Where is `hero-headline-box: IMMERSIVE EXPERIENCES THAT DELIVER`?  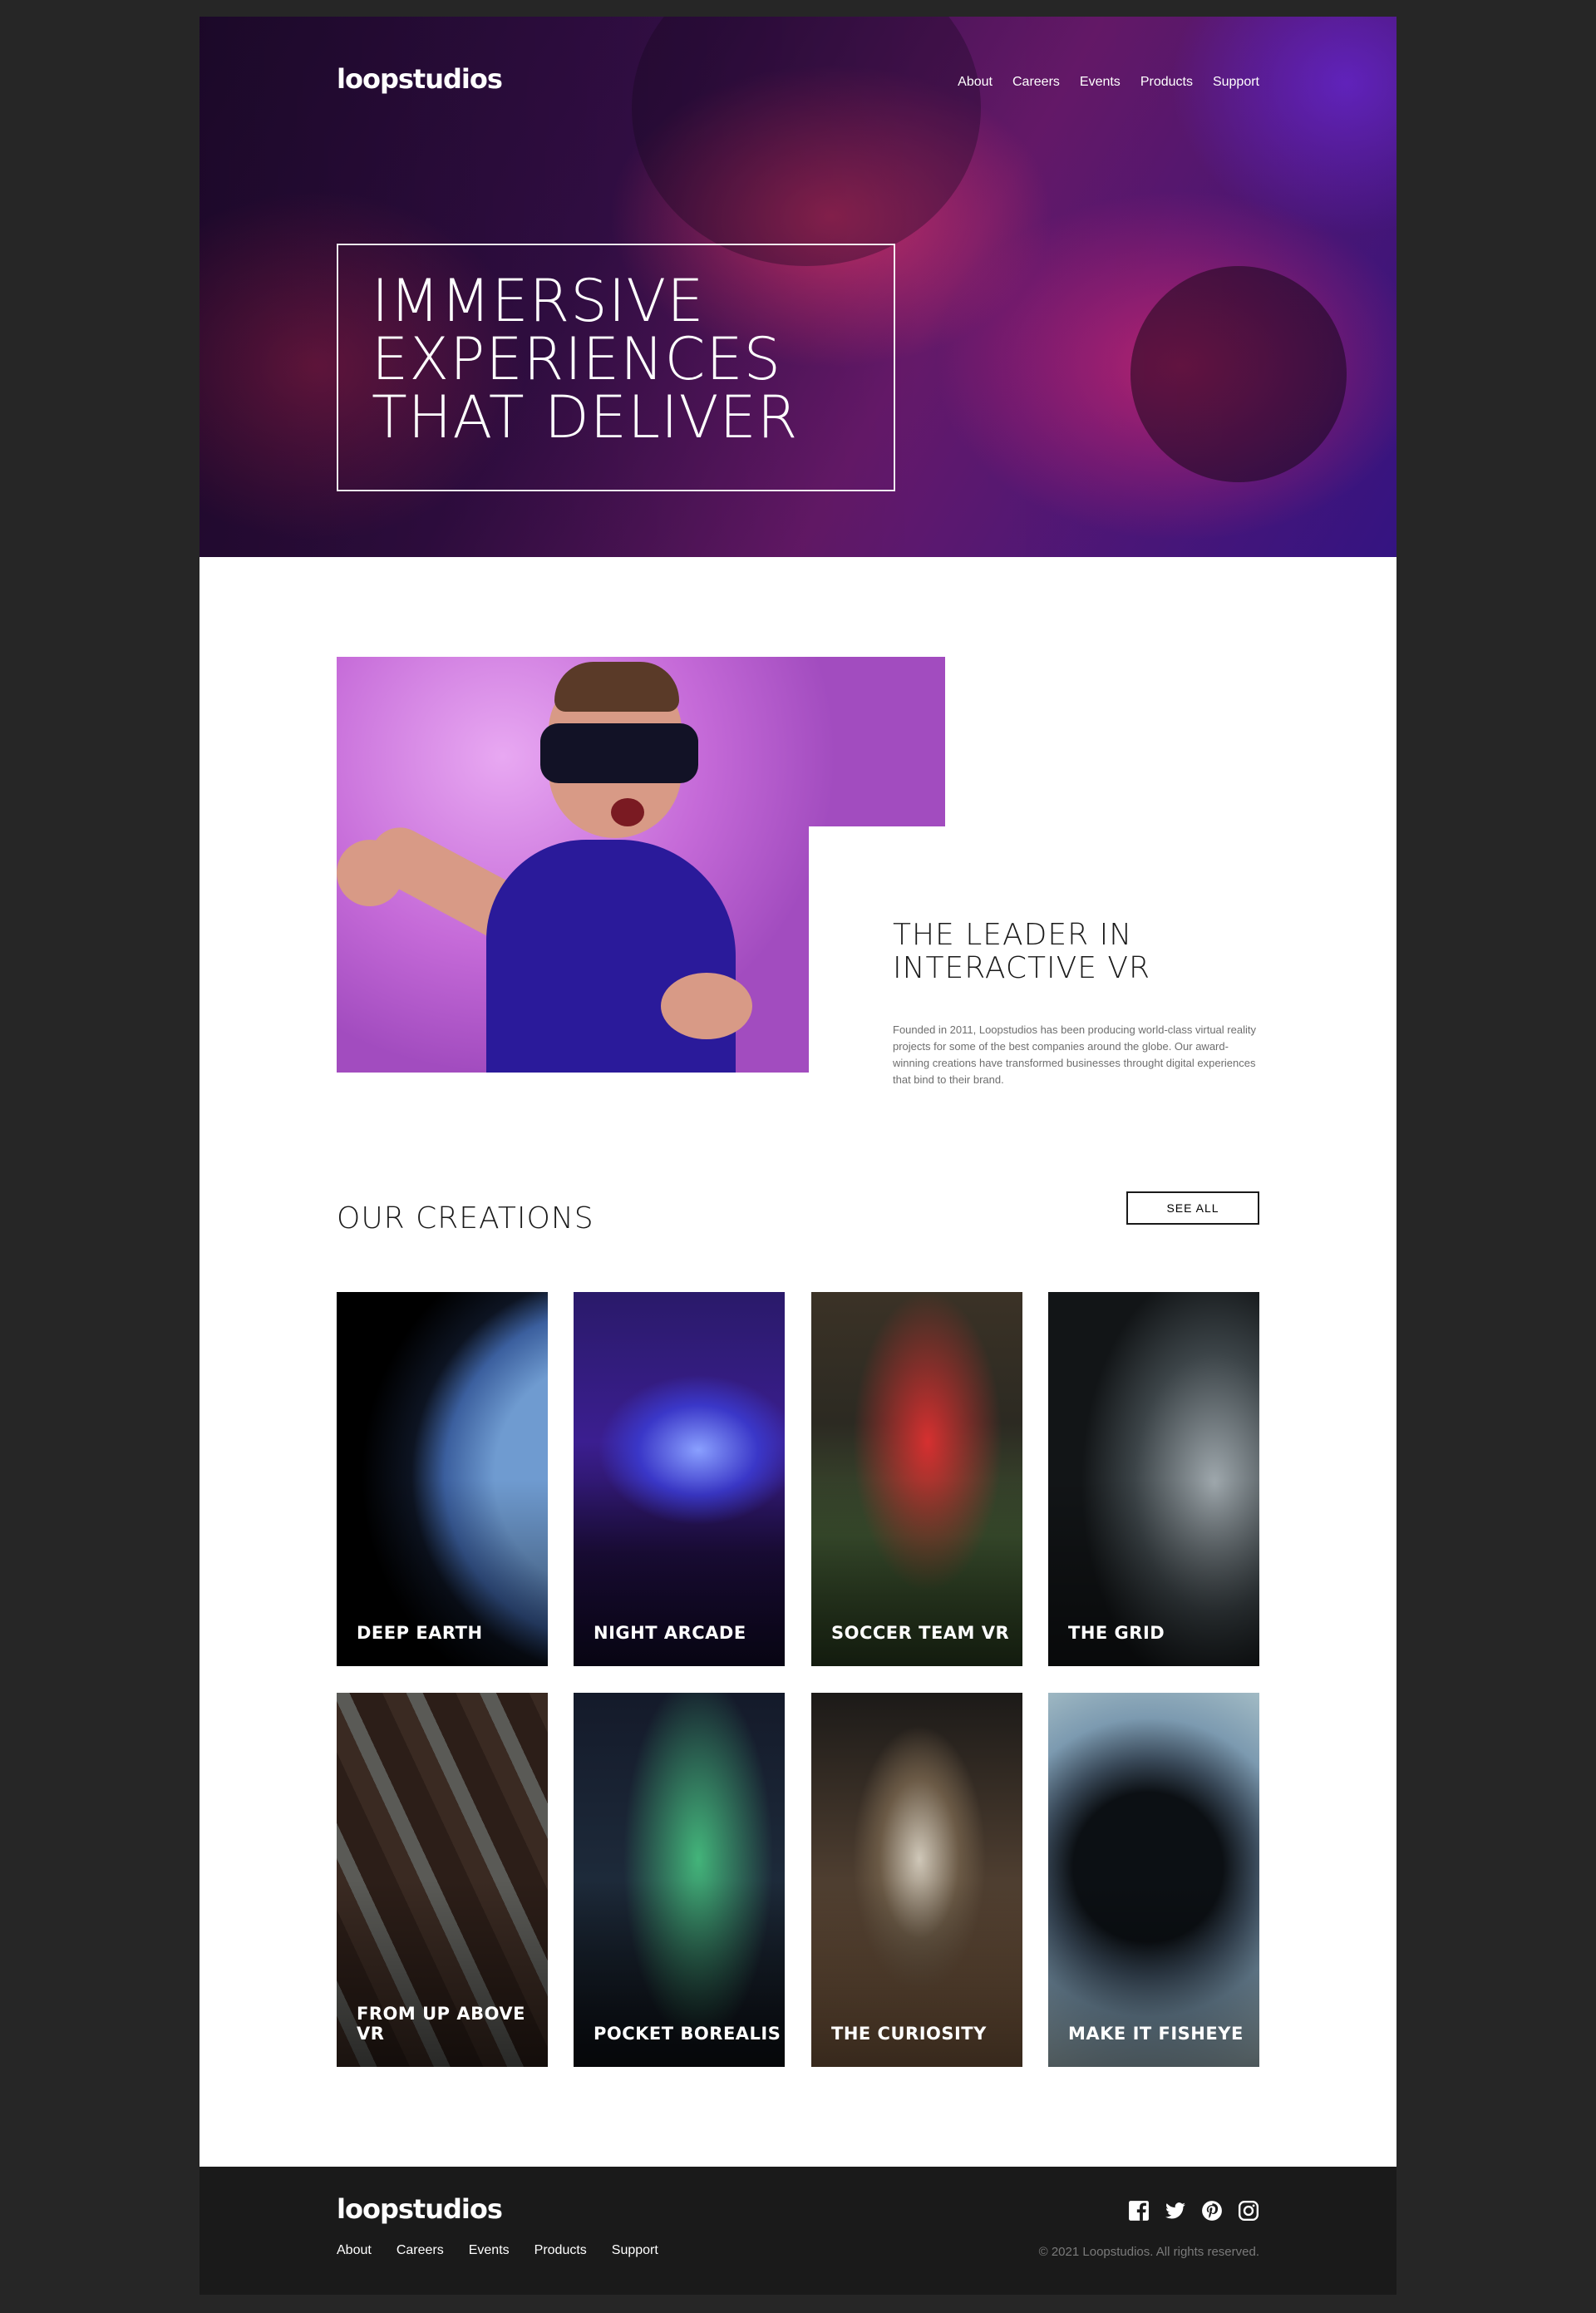
hero-headline-box: IMMERSIVE EXPERIENCES THAT DELIVER is located at coordinates (616, 367).